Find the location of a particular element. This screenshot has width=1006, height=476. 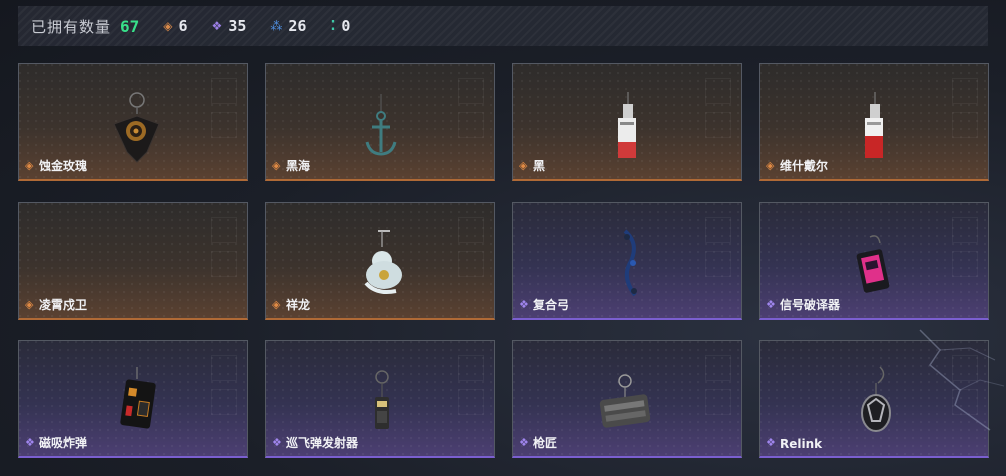

charm-name: 蚀金玫瑰 is located at coordinates (63, 166).